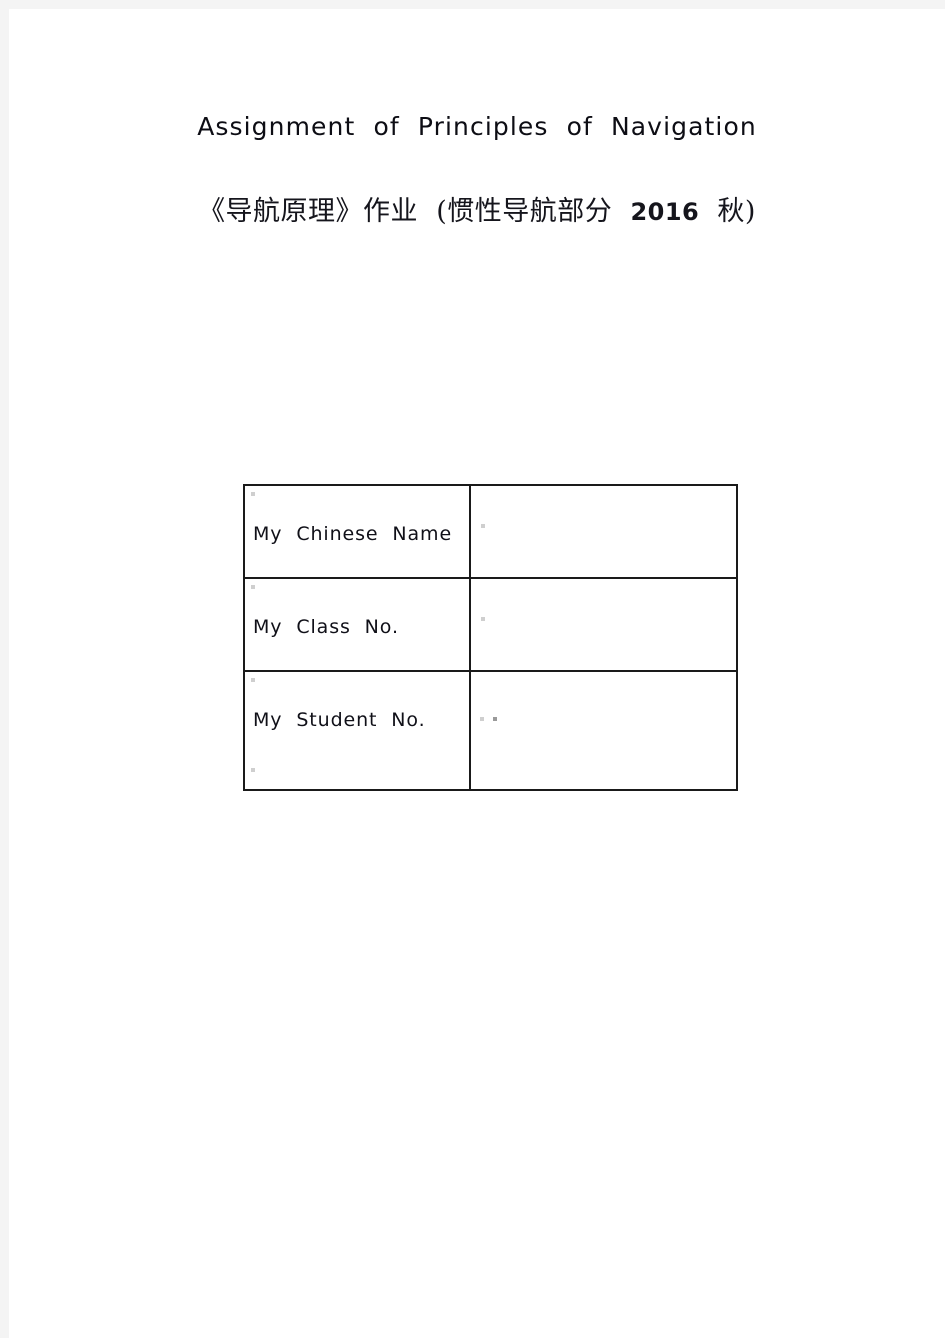 The width and height of the screenshot is (945, 1338). I want to click on table-cell-label-class-no: My Class No., so click(357, 624).